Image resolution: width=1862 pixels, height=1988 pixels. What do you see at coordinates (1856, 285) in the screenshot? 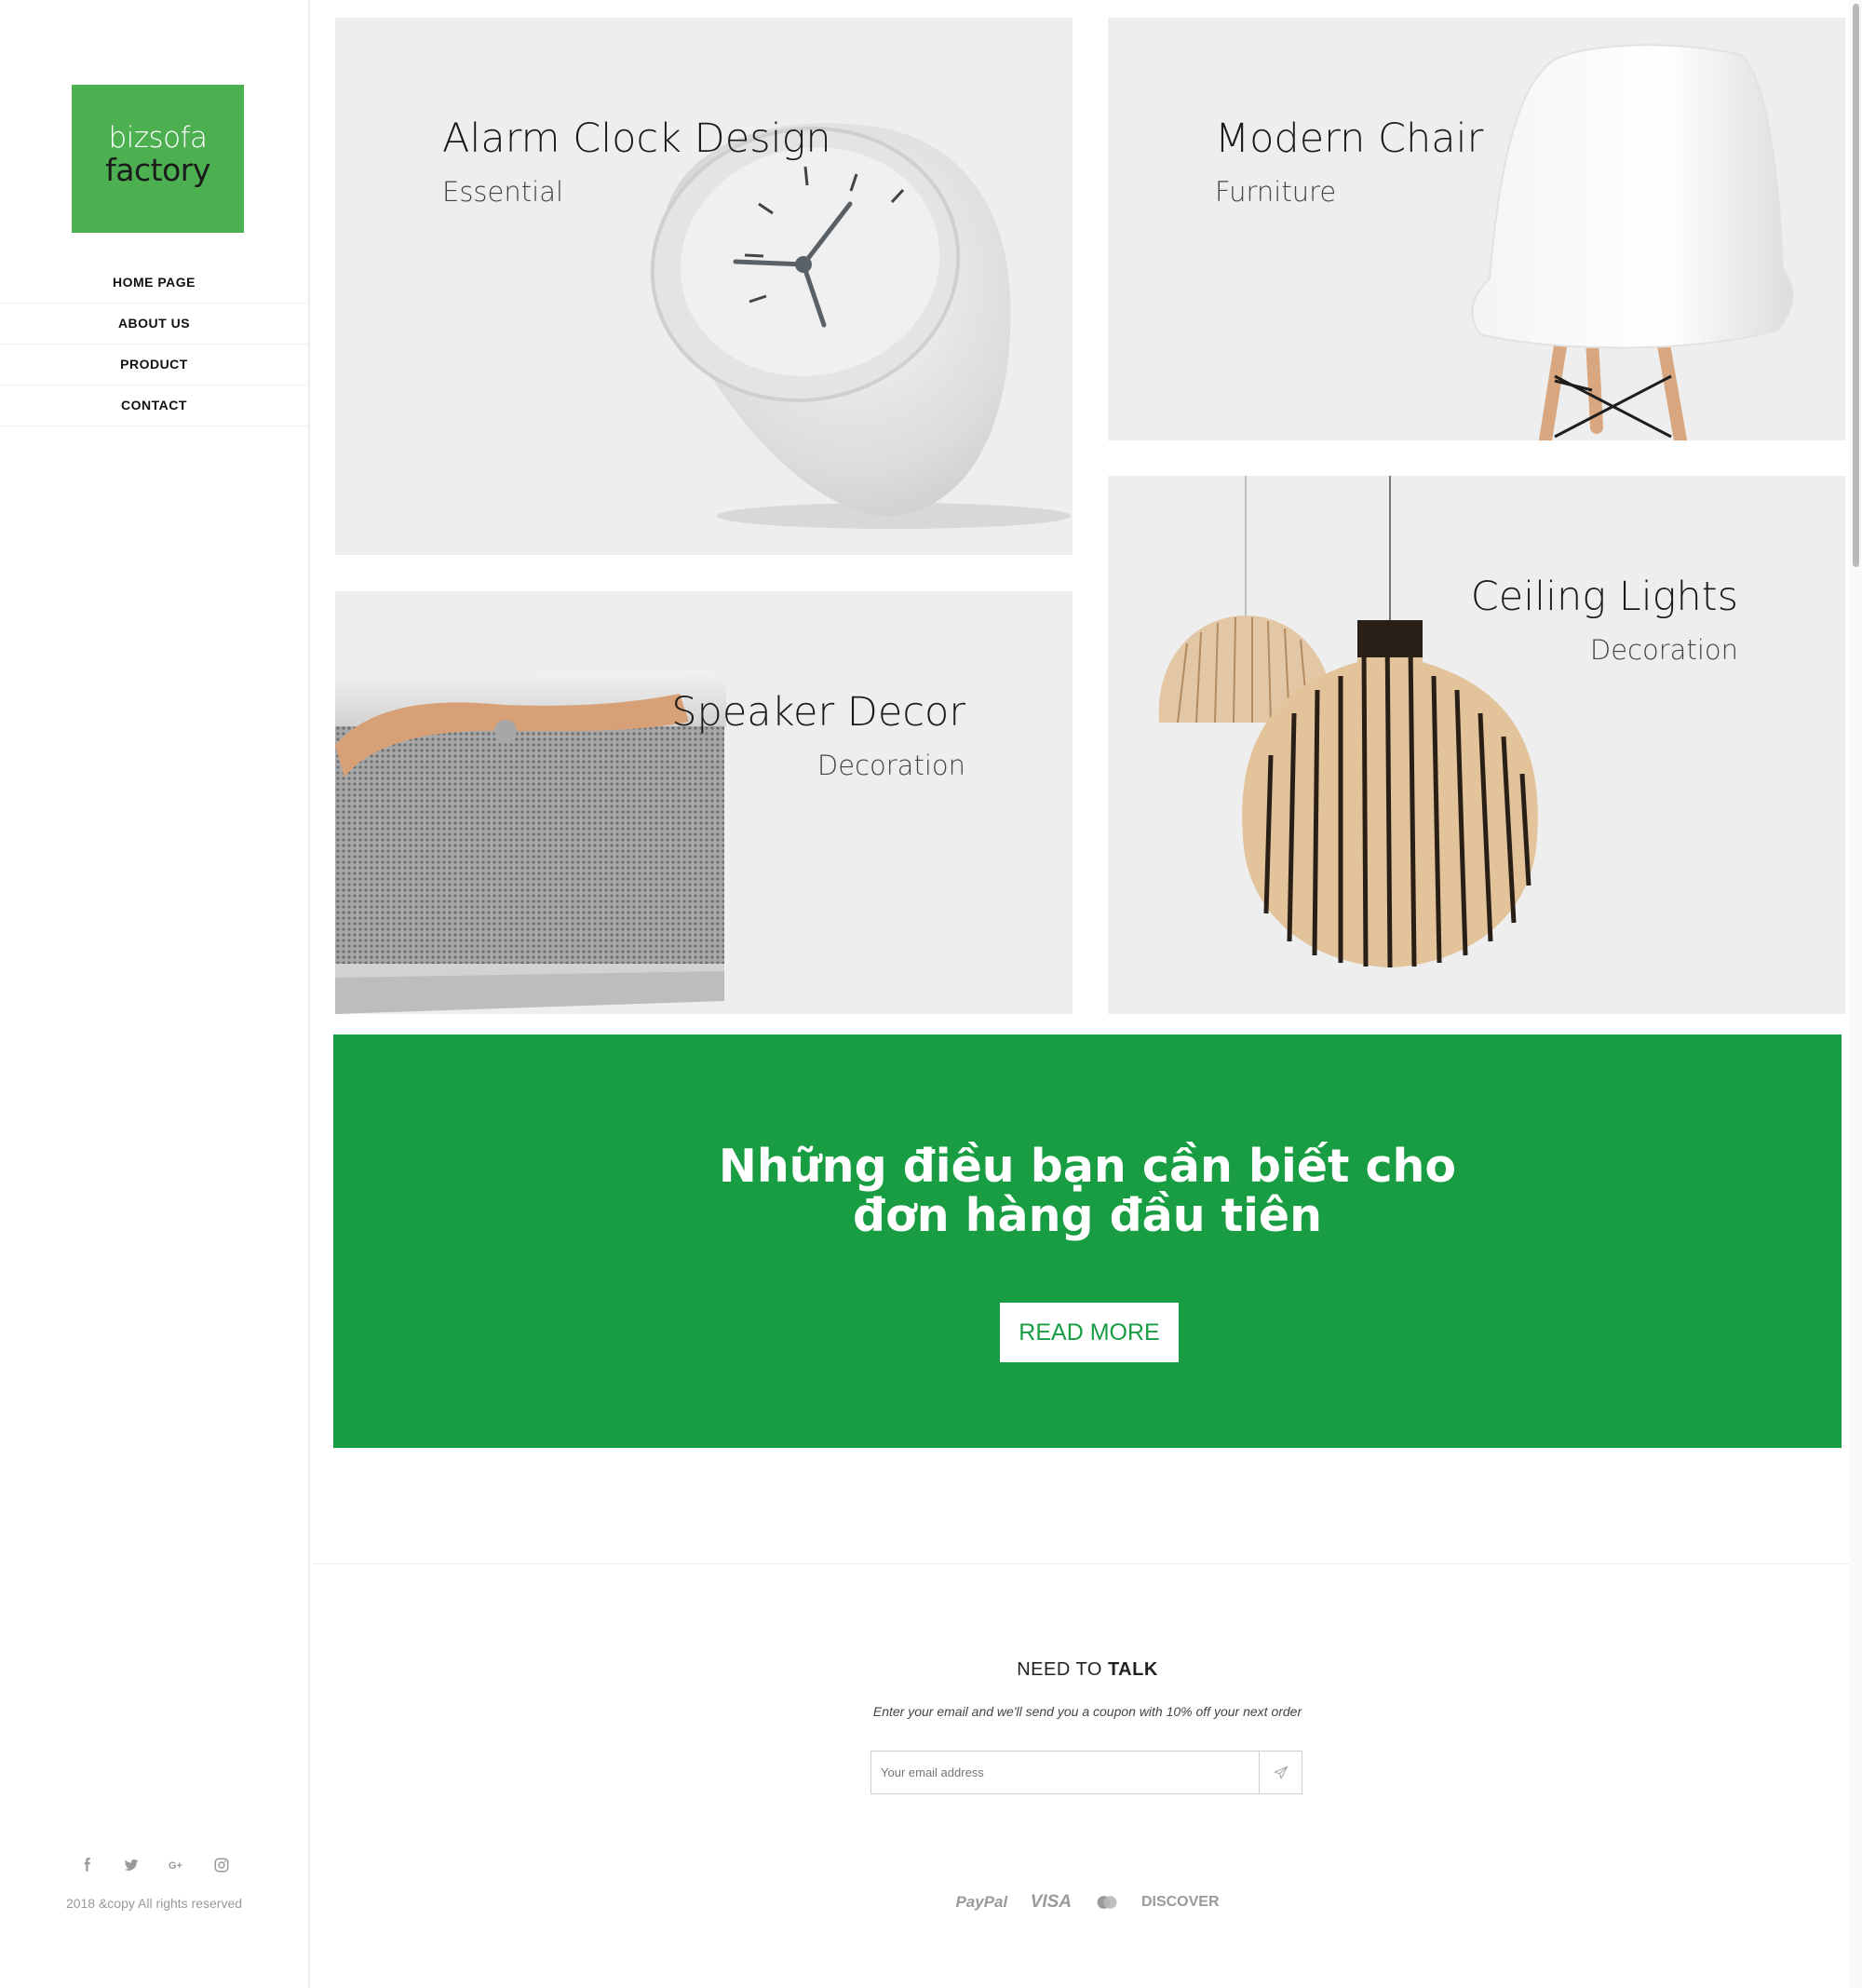
I see `scrollbar-thumb` at bounding box center [1856, 285].